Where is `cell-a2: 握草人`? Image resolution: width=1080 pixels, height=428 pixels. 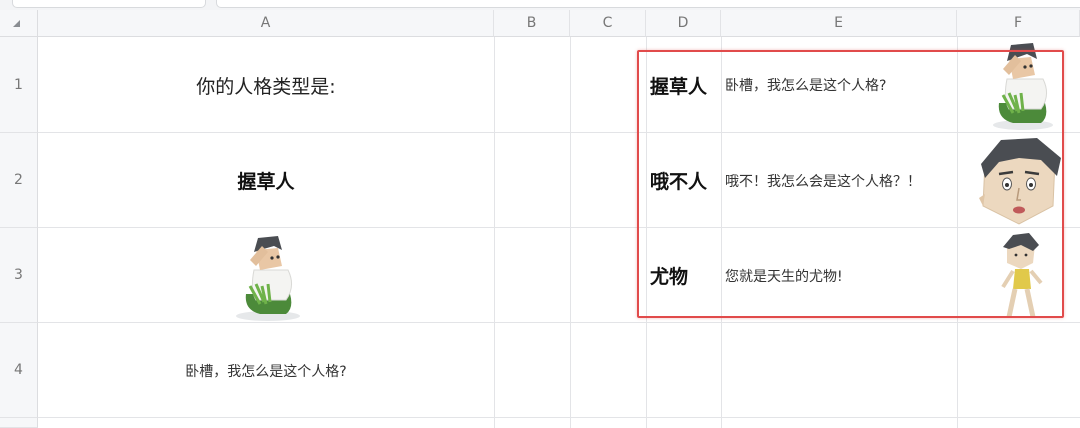
cell-a2: 握草人 is located at coordinates (266, 180).